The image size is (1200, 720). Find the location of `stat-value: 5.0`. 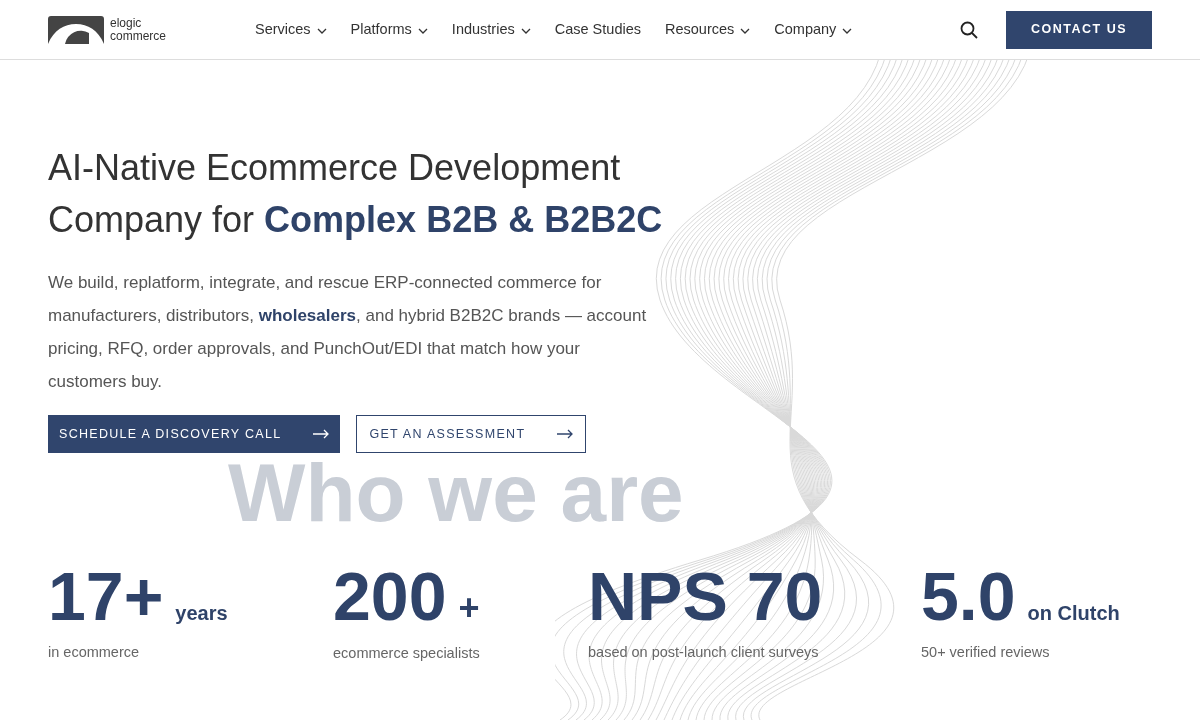

stat-value: 5.0 is located at coordinates (968, 596).